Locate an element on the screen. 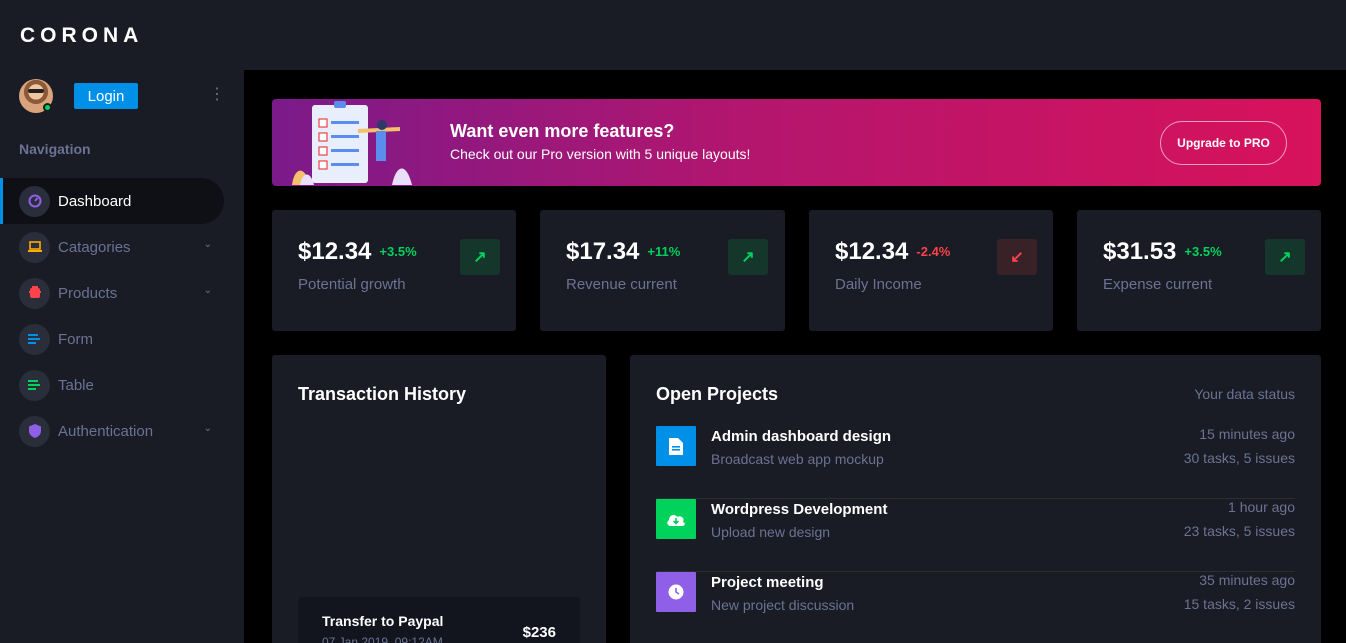 This screenshot has width=1346, height=643. project-tasks: 15 tasks, 2 issues is located at coordinates (1239, 604).